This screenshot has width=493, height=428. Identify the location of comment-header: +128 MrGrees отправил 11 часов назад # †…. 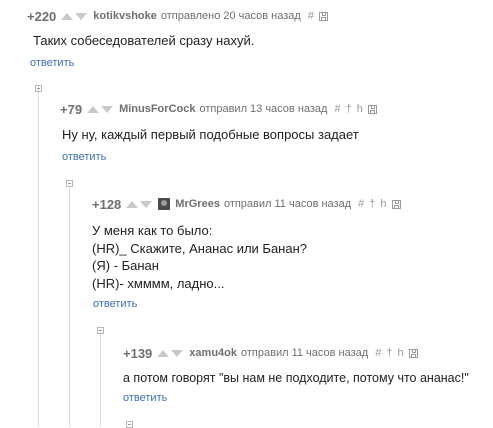
(246, 204).